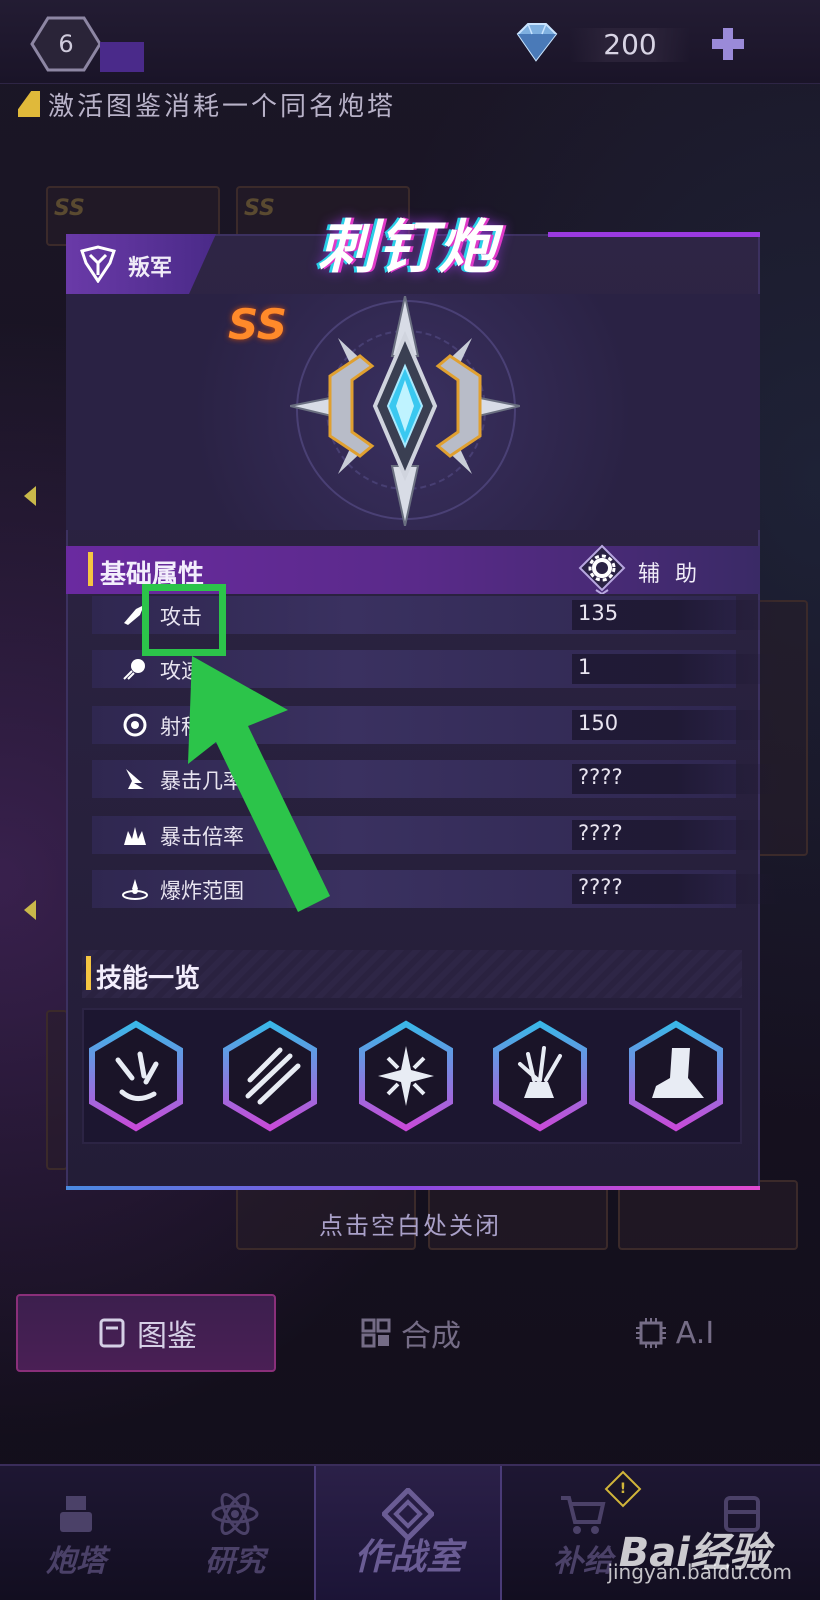 The width and height of the screenshot is (820, 1600). I want to click on tab-codex: 图鉴, so click(146, 1333).